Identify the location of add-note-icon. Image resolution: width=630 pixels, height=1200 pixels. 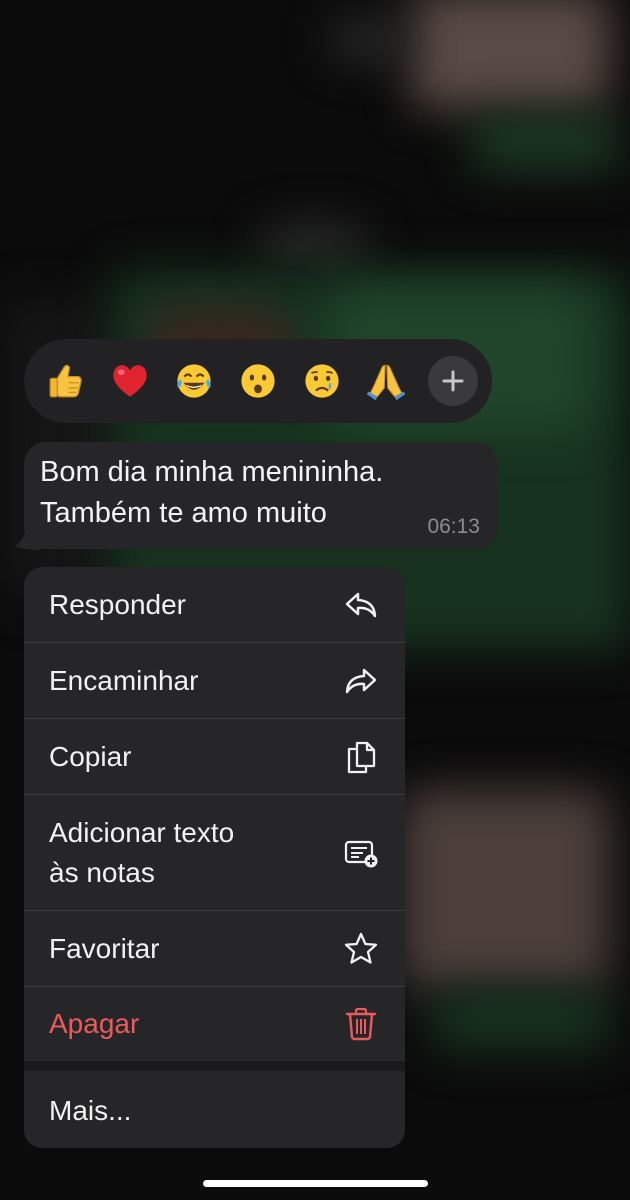
(361, 853).